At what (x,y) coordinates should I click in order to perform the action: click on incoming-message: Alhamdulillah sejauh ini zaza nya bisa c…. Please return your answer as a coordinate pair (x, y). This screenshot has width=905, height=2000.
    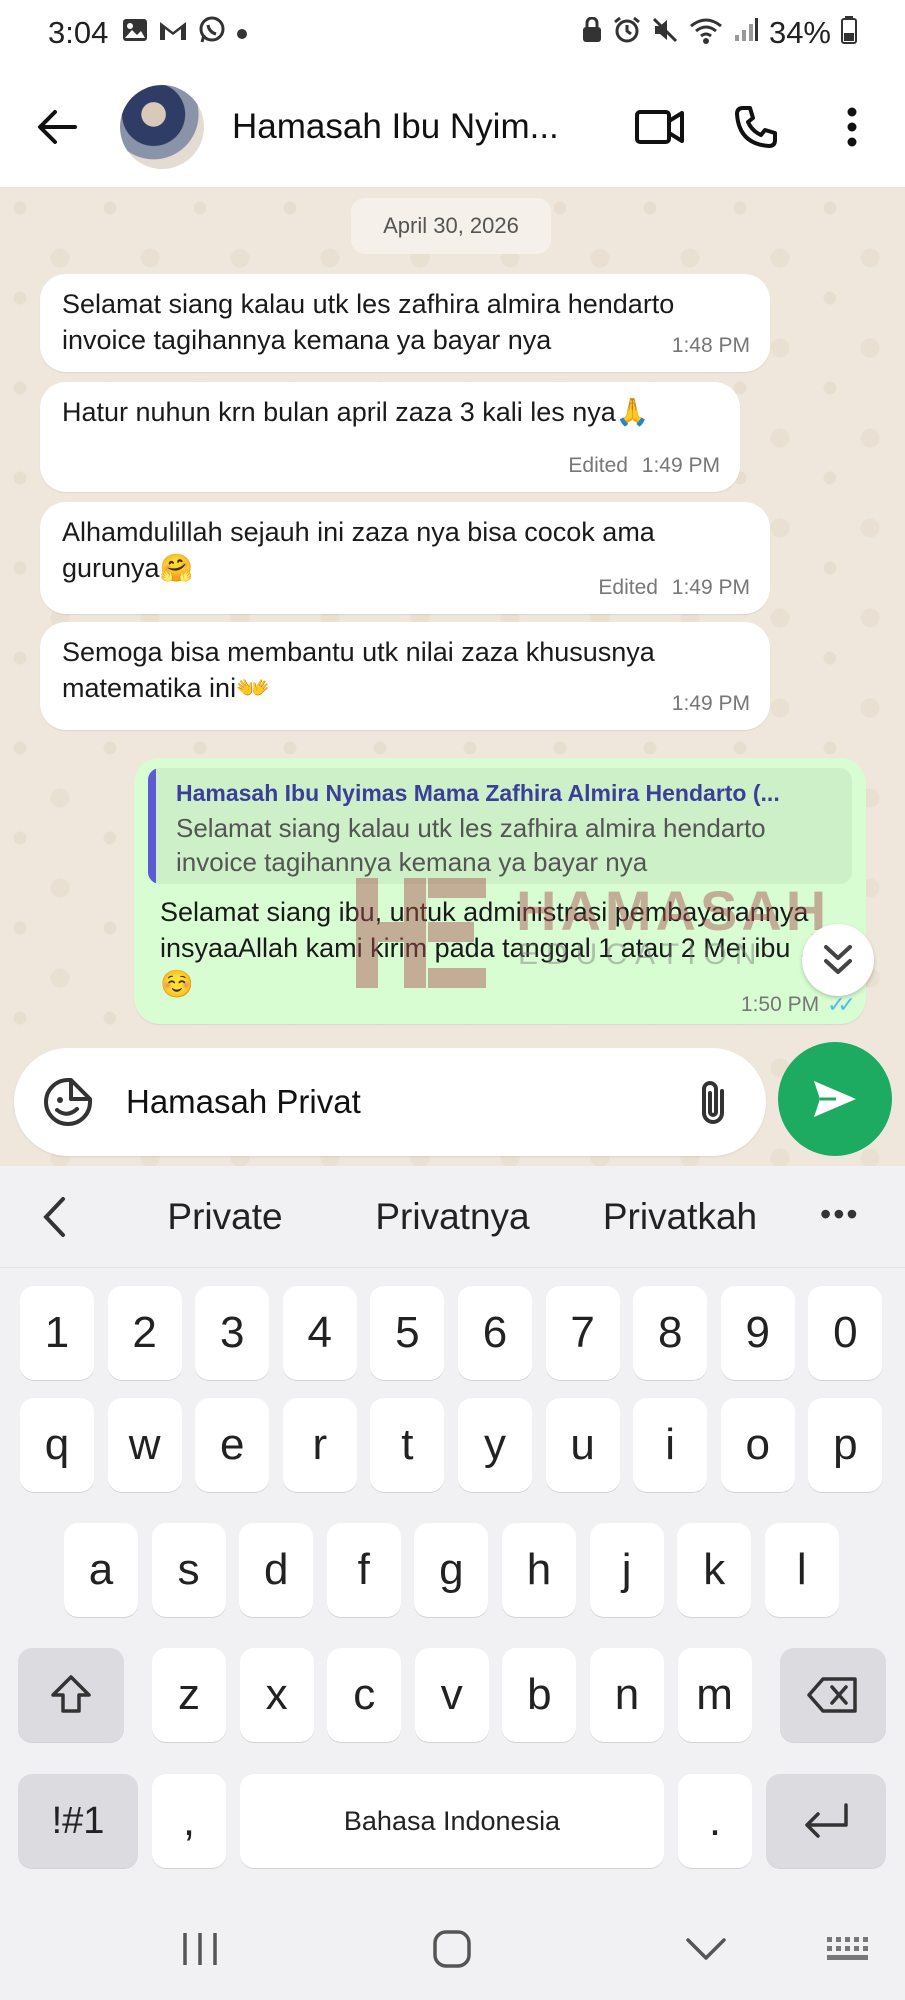
    Looking at the image, I should click on (405, 558).